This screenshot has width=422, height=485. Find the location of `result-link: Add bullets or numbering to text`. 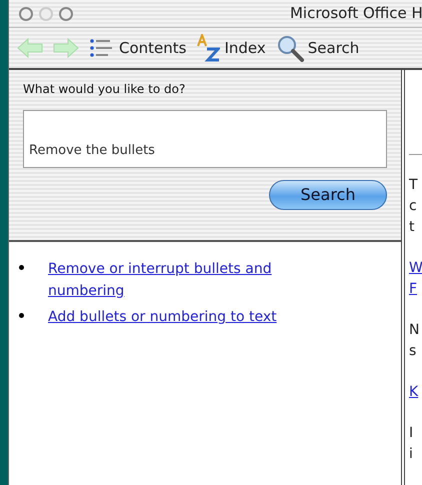

result-link: Add bullets or numbering to text is located at coordinates (183, 317).